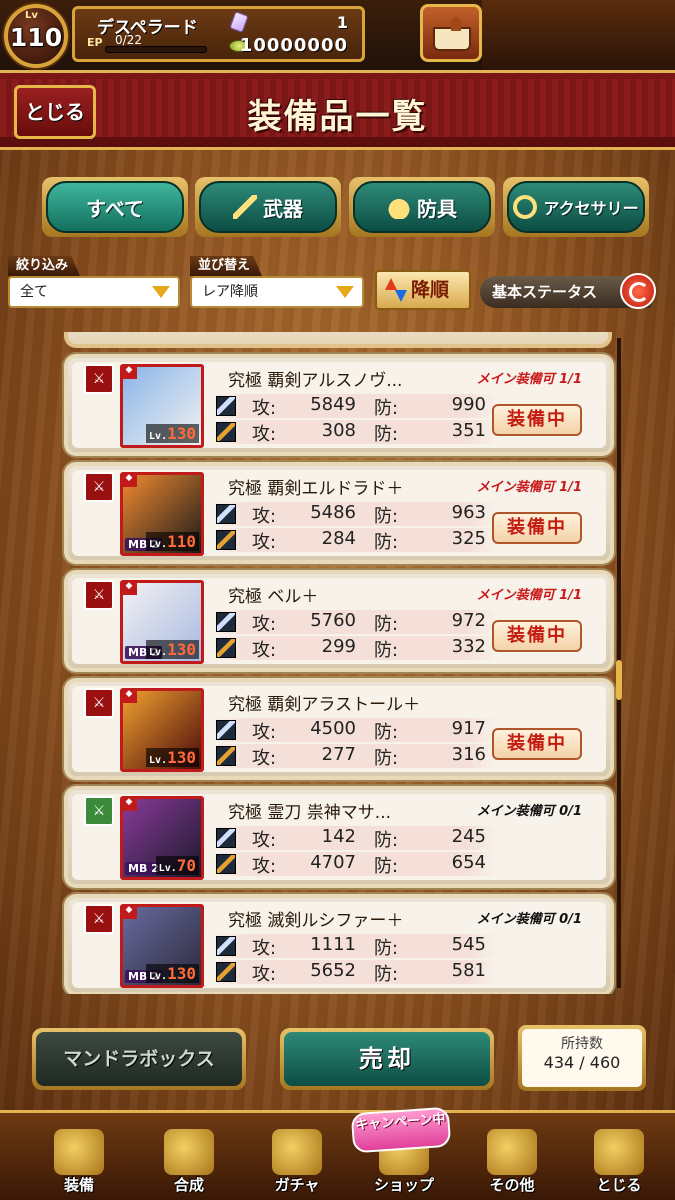  I want to click on attack-value: 277, so click(338, 754).